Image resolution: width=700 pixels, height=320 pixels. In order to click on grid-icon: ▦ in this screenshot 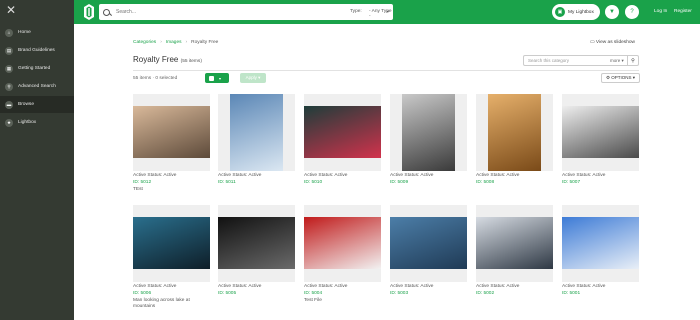, I will do `click(9, 68)`.